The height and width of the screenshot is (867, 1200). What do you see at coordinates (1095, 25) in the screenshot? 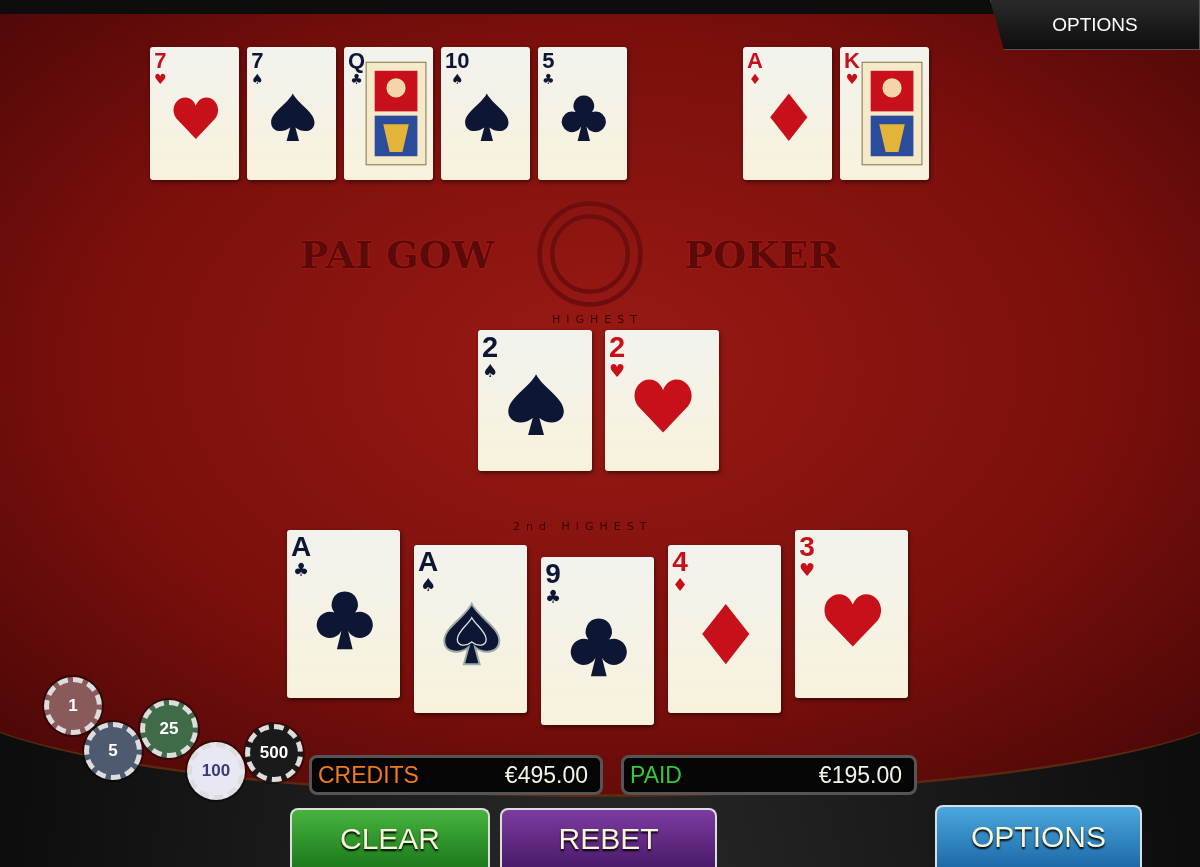
I see `options-tab: OPTIONS` at bounding box center [1095, 25].